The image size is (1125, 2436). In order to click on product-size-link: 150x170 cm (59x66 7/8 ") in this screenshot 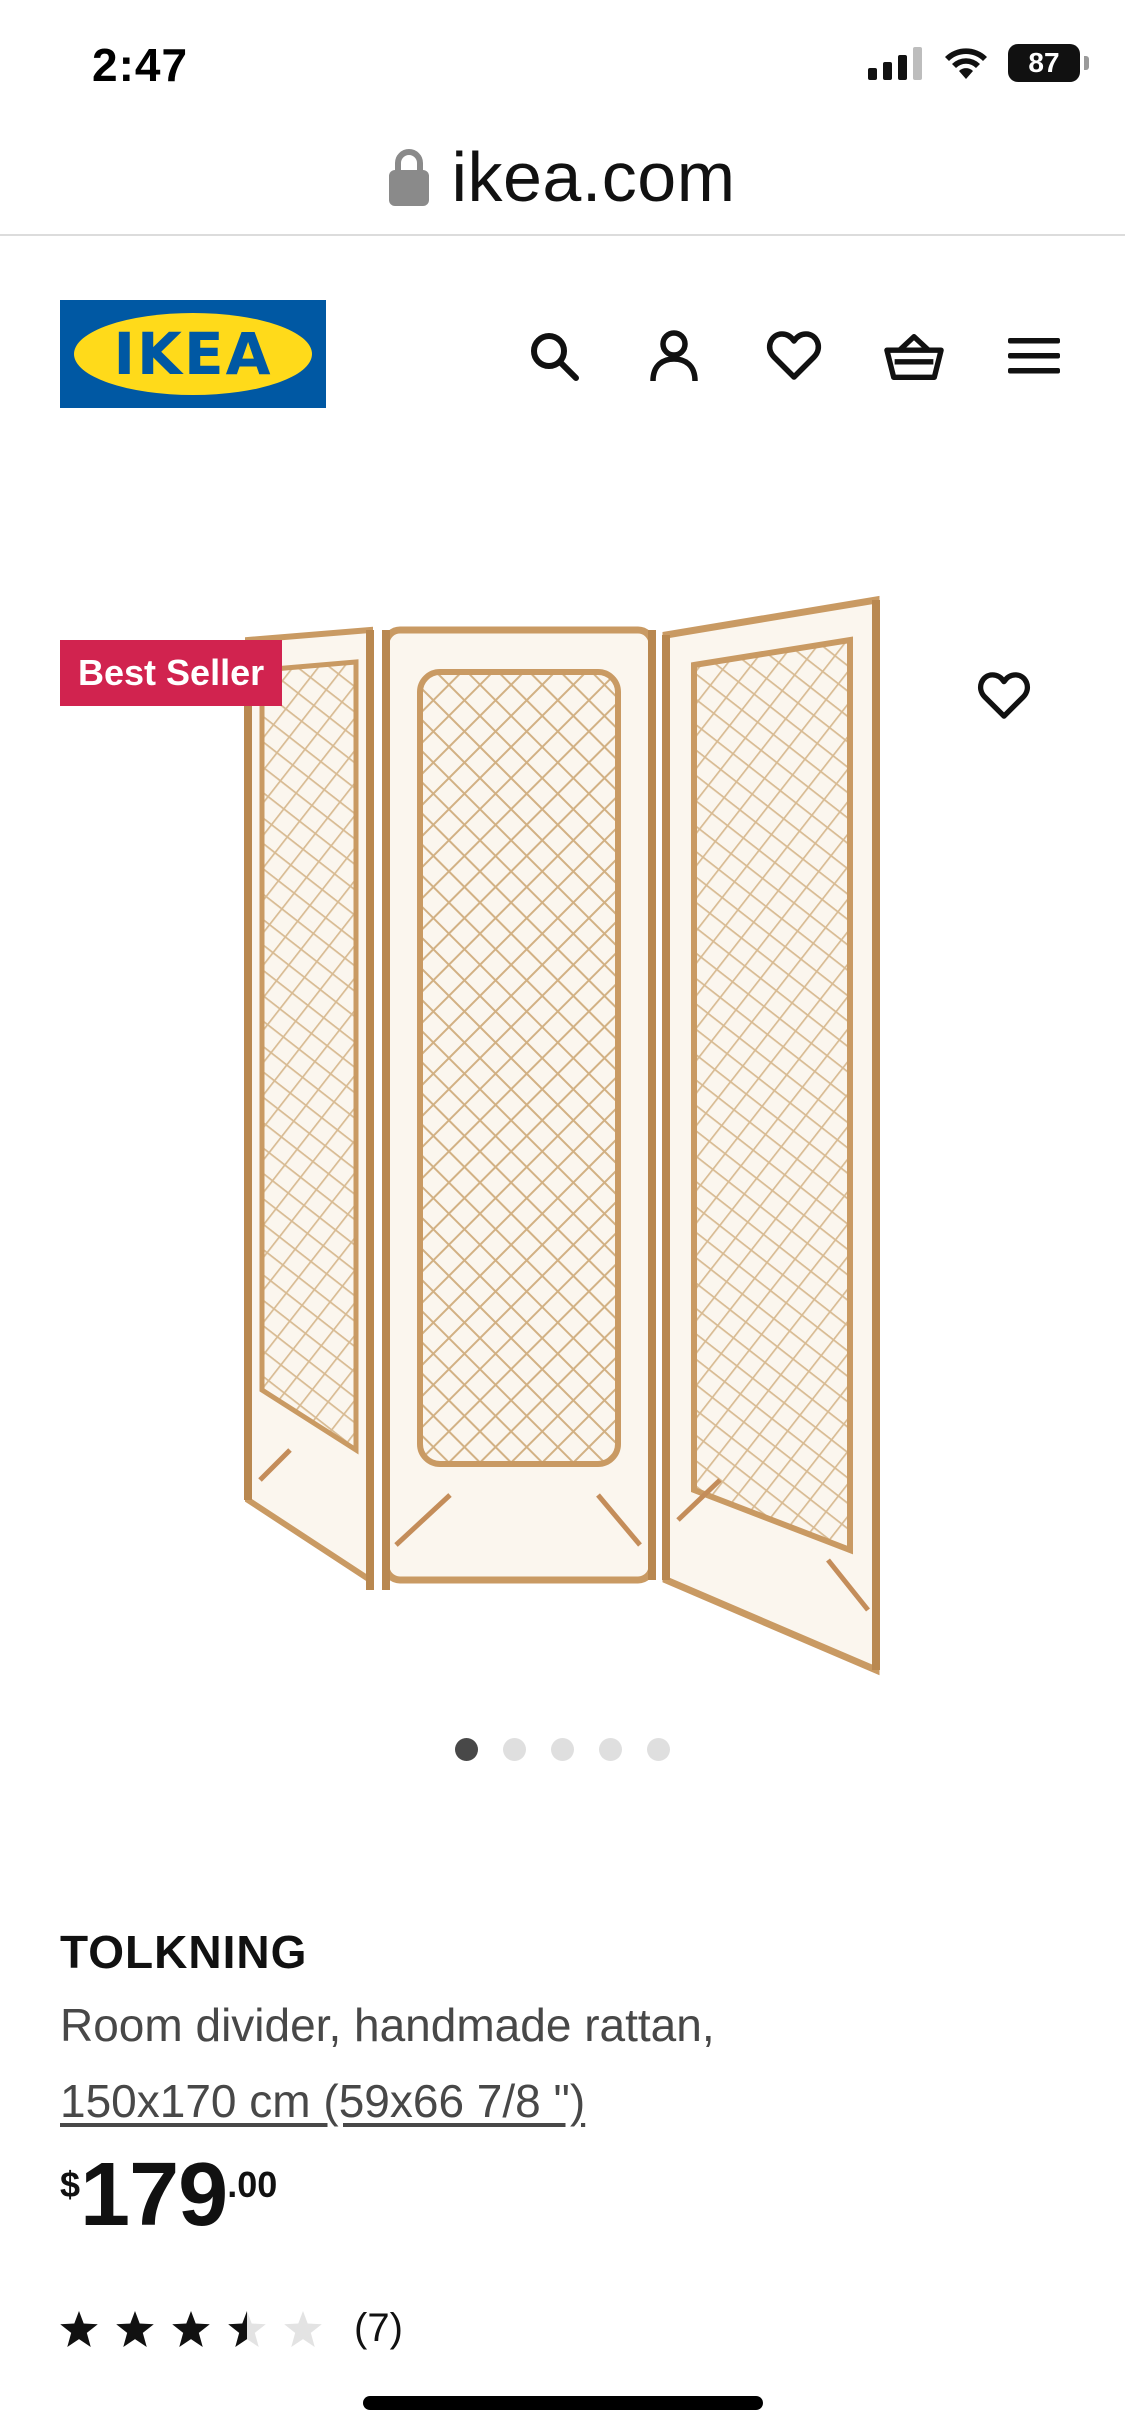, I will do `click(322, 2101)`.